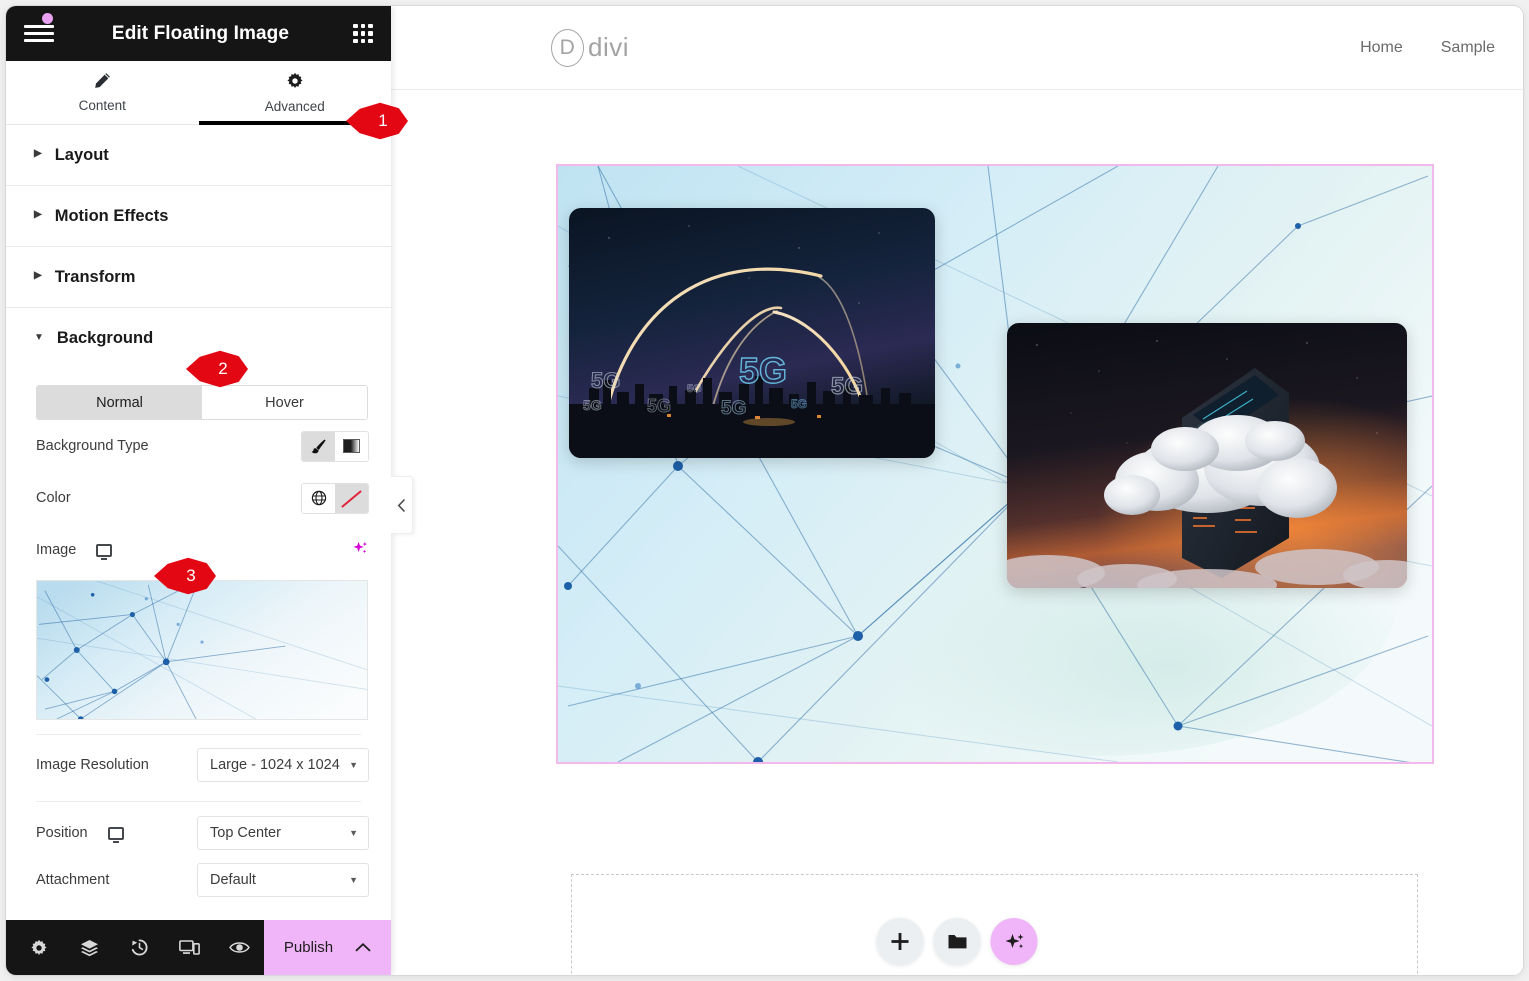 The image size is (1529, 981). I want to click on image-cloud-server, so click(1207, 455).